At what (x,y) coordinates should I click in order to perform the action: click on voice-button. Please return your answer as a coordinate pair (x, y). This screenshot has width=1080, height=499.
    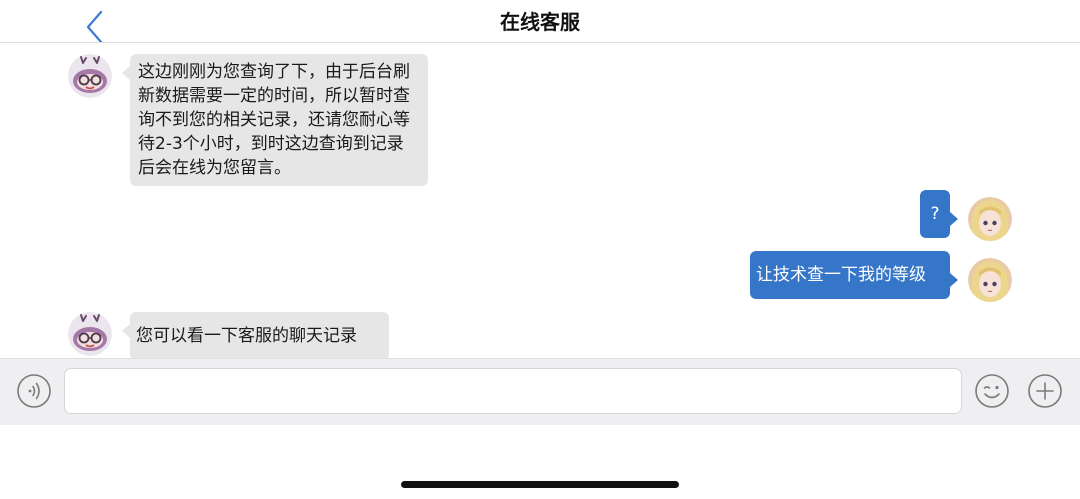
    Looking at the image, I should click on (34, 391).